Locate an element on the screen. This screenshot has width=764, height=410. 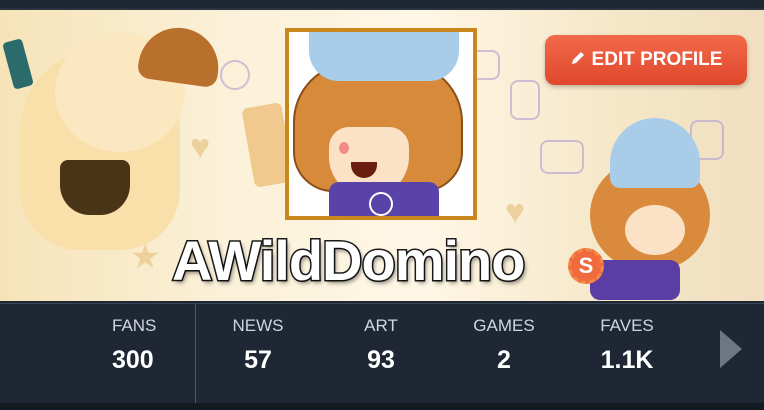
stat-news: NEWS 57 is located at coordinates (258, 353).